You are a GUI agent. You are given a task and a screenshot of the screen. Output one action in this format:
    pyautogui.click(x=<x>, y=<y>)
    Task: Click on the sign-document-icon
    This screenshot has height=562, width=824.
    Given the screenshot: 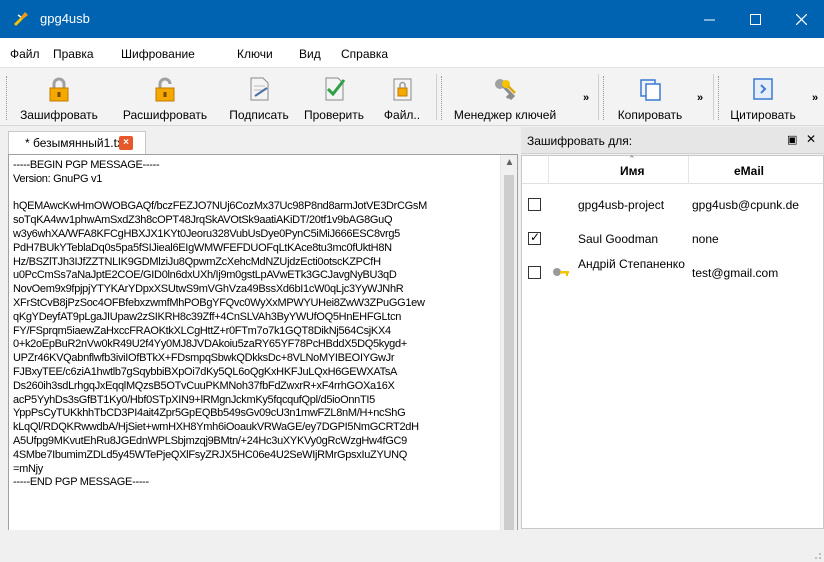 What is the action you would take?
    pyautogui.click(x=259, y=89)
    